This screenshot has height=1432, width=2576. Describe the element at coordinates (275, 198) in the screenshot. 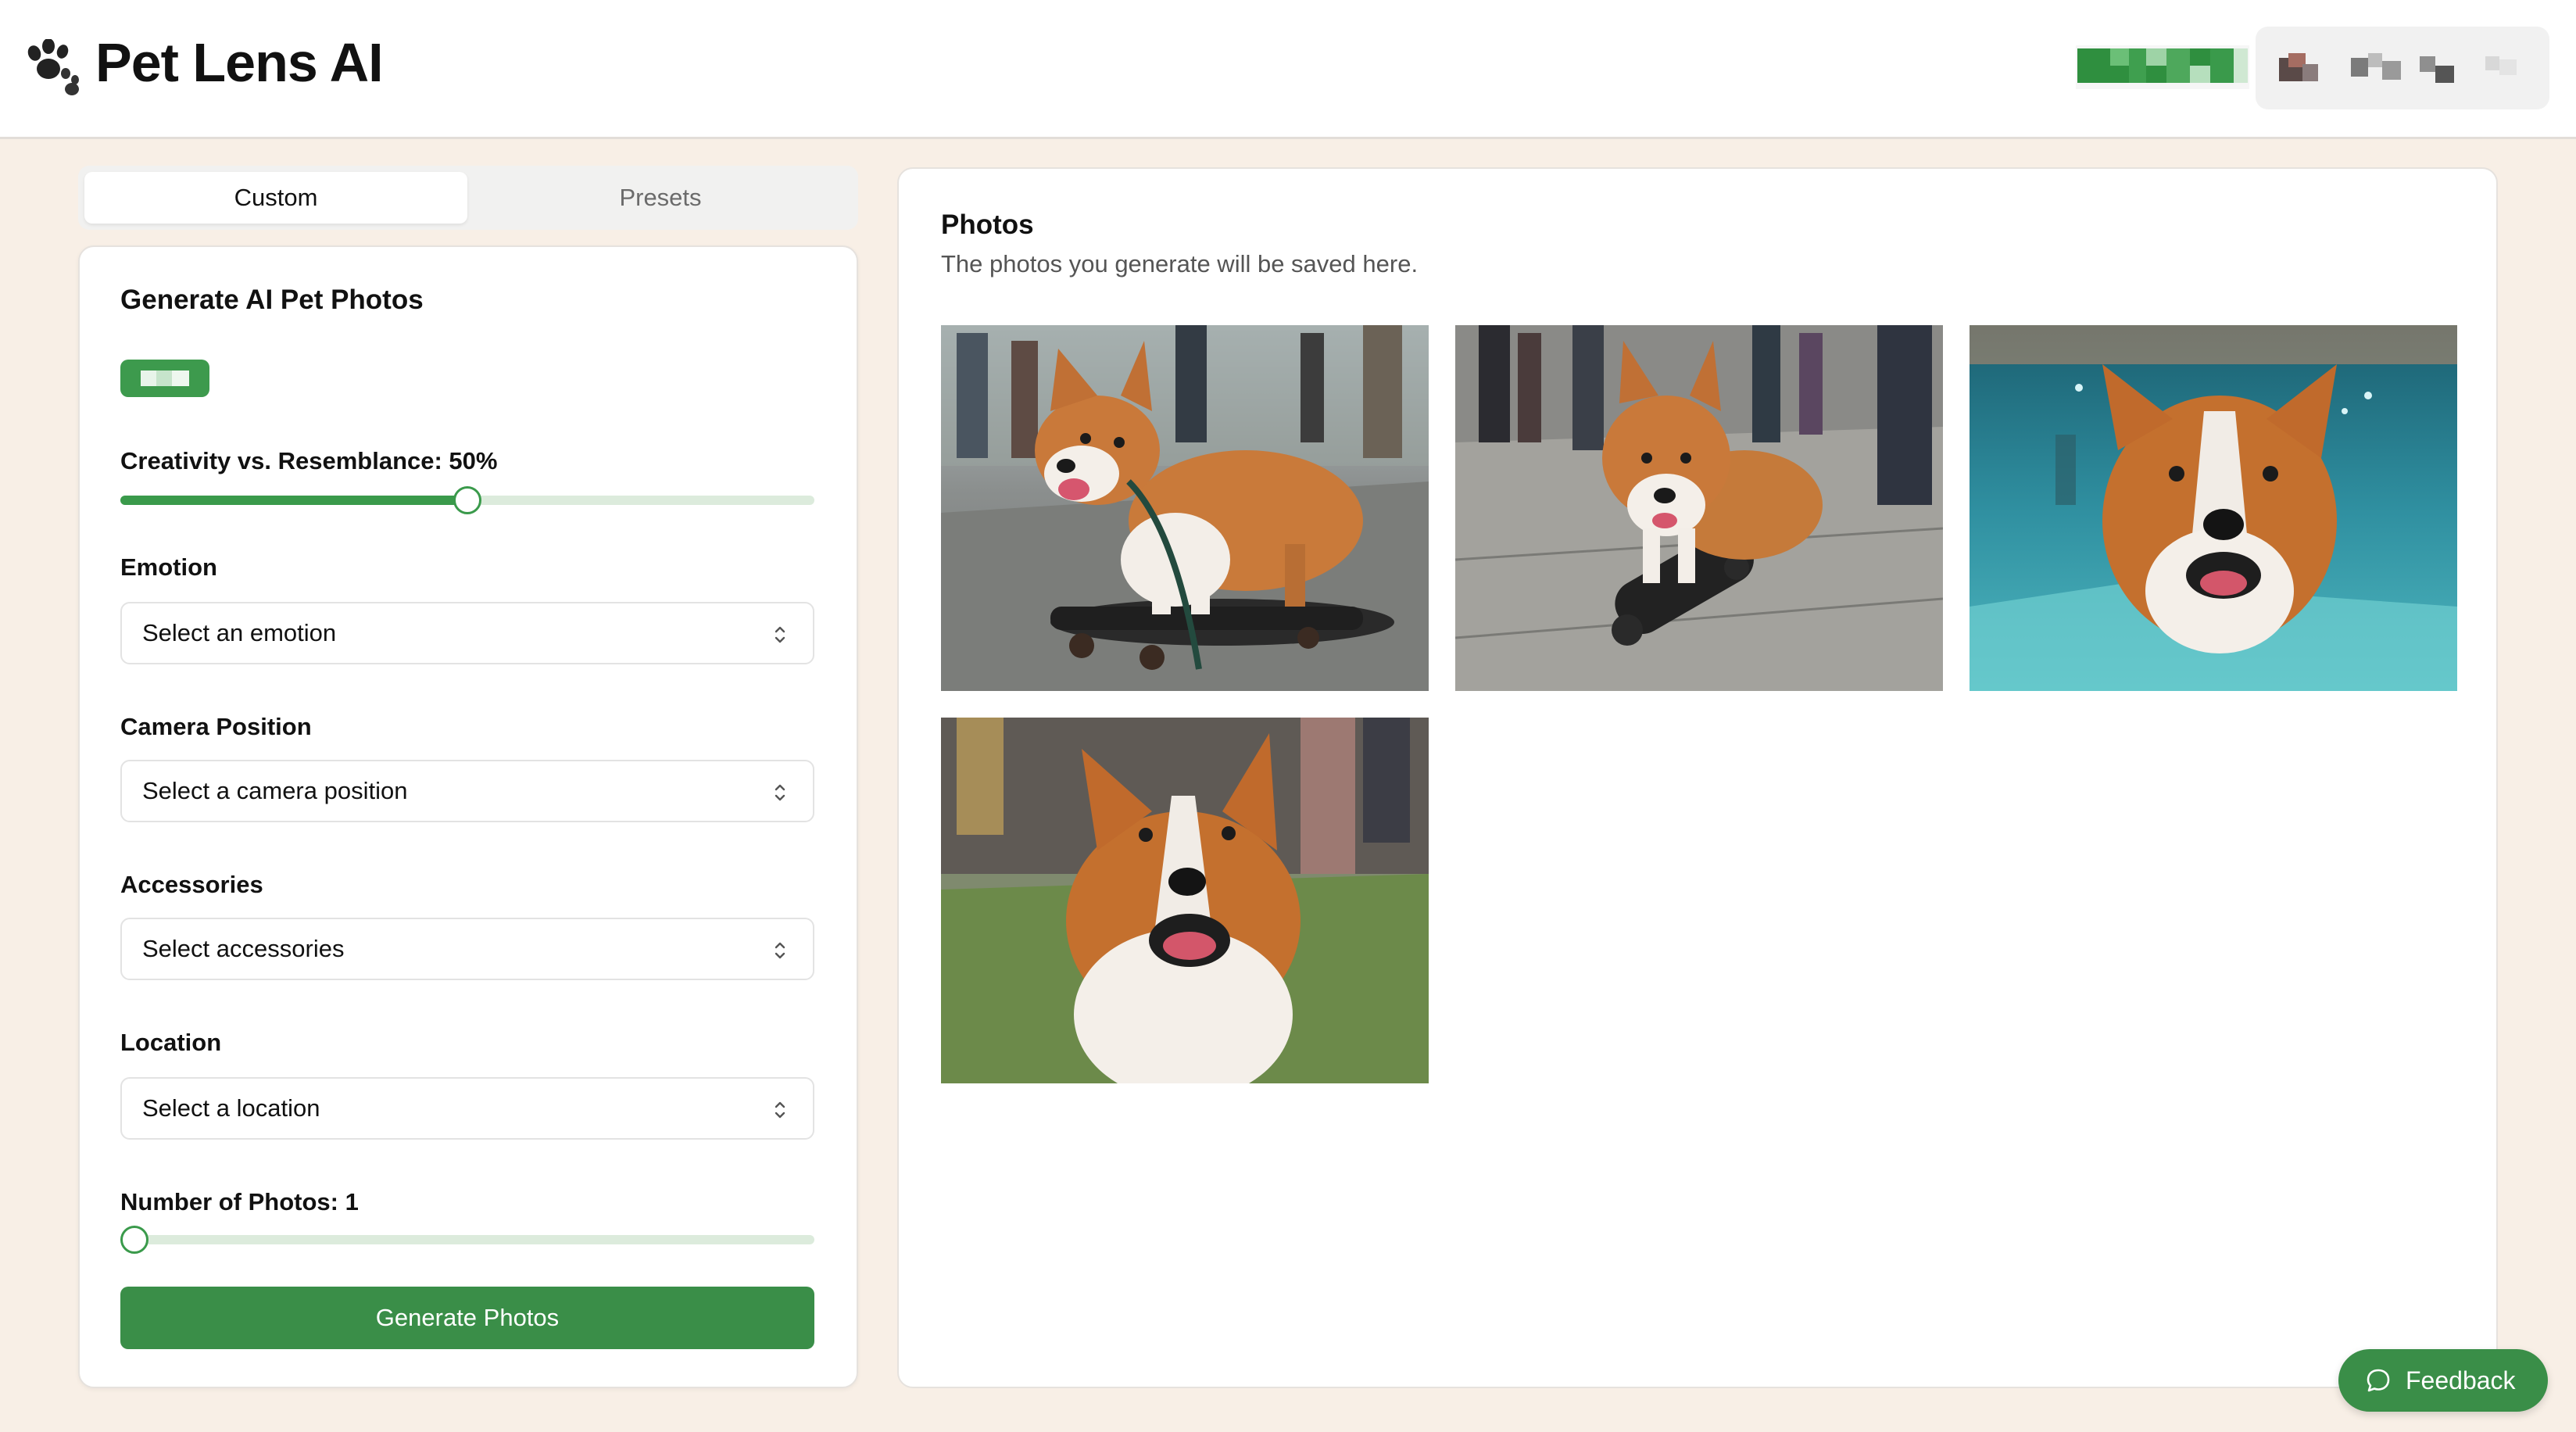

I see `tab-custom: Custom` at that location.